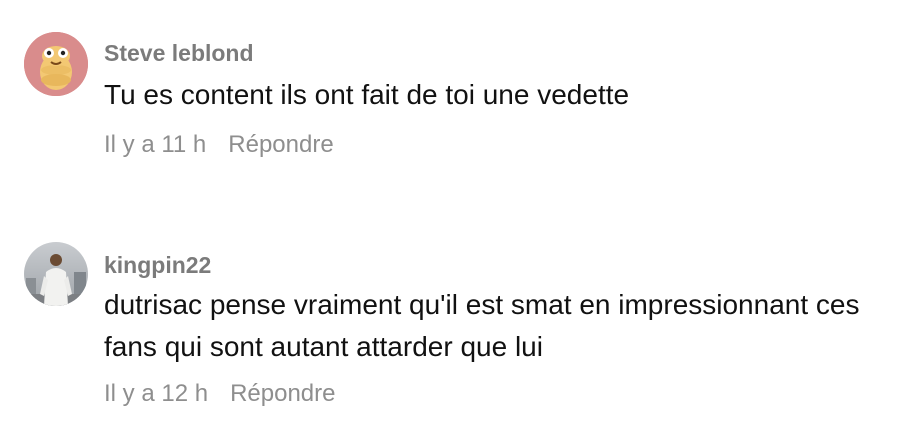  Describe the element at coordinates (156, 393) in the screenshot. I see `comment-timestamp: Il y a 12 h` at that location.